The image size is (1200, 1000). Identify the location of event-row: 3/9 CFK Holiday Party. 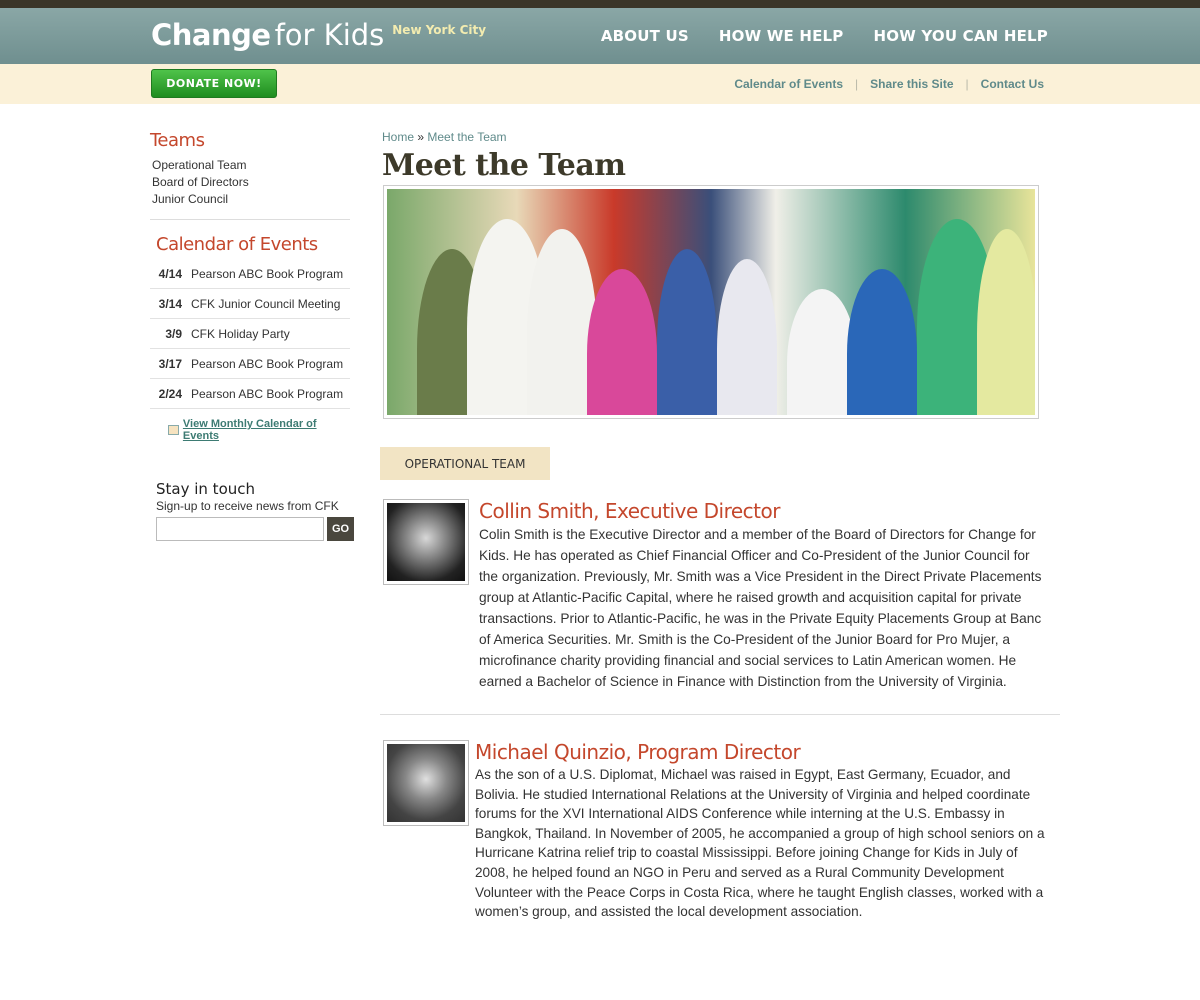
(250, 334).